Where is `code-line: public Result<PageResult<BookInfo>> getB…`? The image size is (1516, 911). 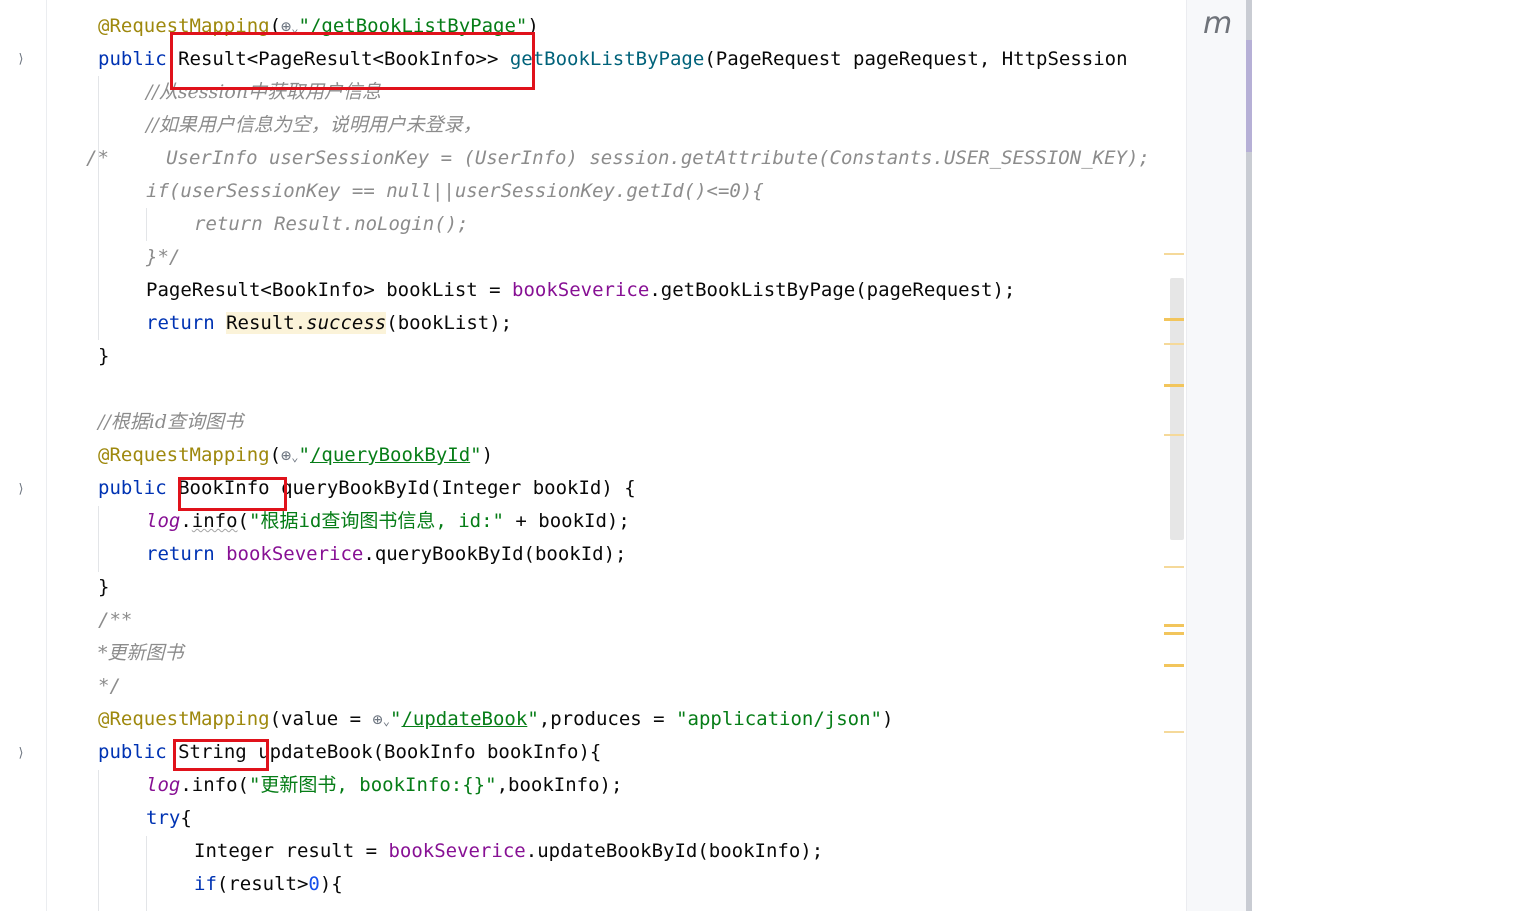 code-line: public Result<PageResult<BookInfo>> getB… is located at coordinates (613, 59).